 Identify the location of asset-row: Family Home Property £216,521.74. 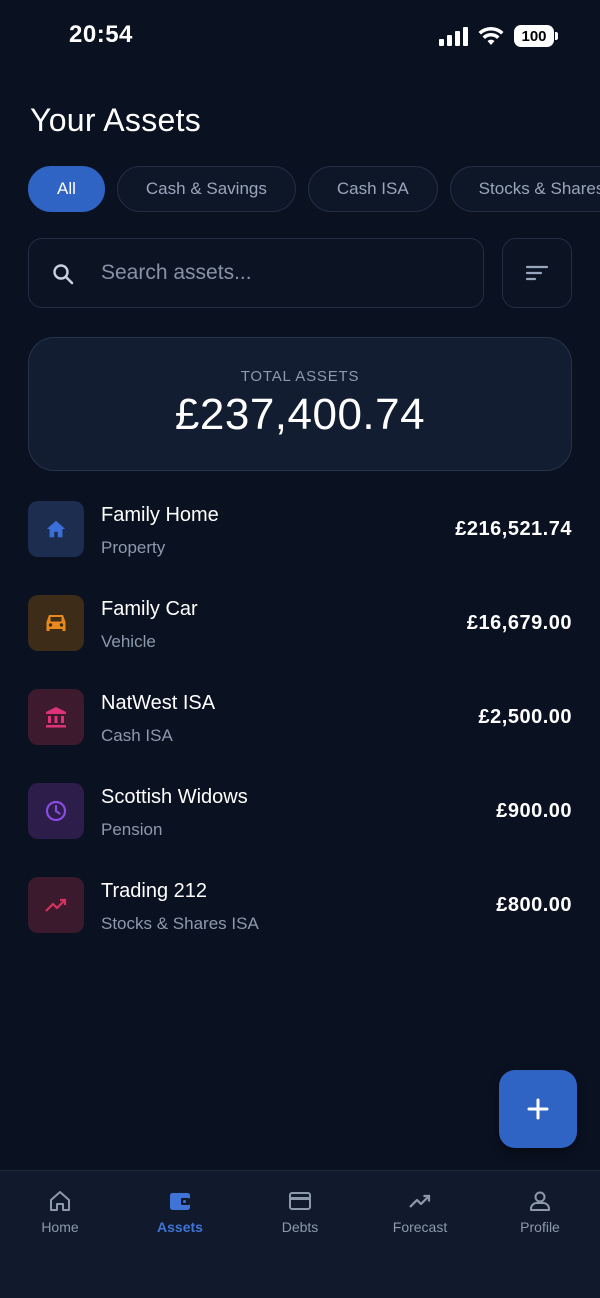
(300, 533).